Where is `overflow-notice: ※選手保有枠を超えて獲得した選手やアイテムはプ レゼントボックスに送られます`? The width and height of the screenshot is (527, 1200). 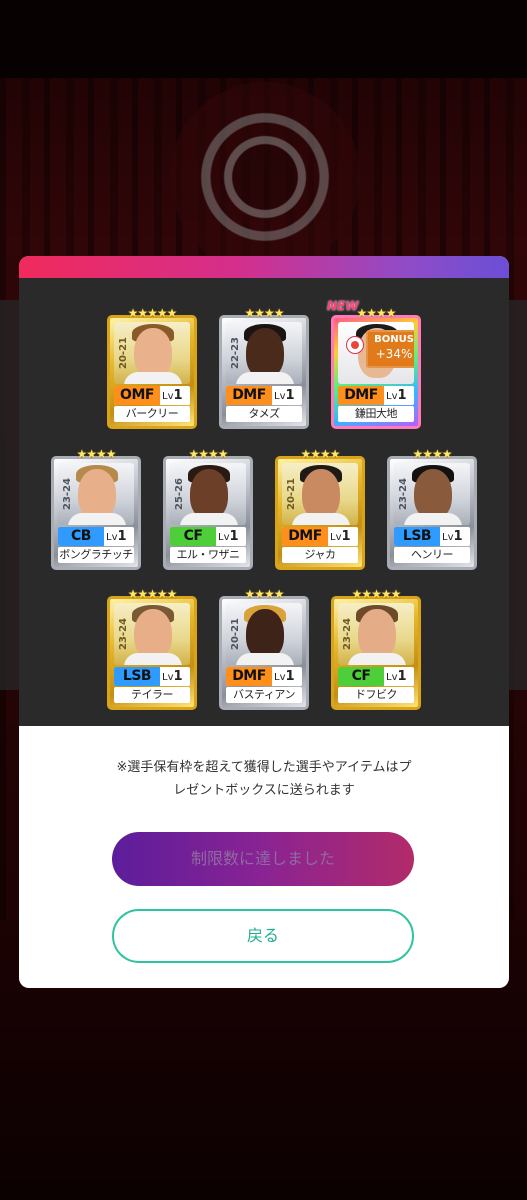 overflow-notice: ※選手保有枠を超えて獲得した選手やアイテムはプ レゼントボックスに送られます is located at coordinates (264, 779).